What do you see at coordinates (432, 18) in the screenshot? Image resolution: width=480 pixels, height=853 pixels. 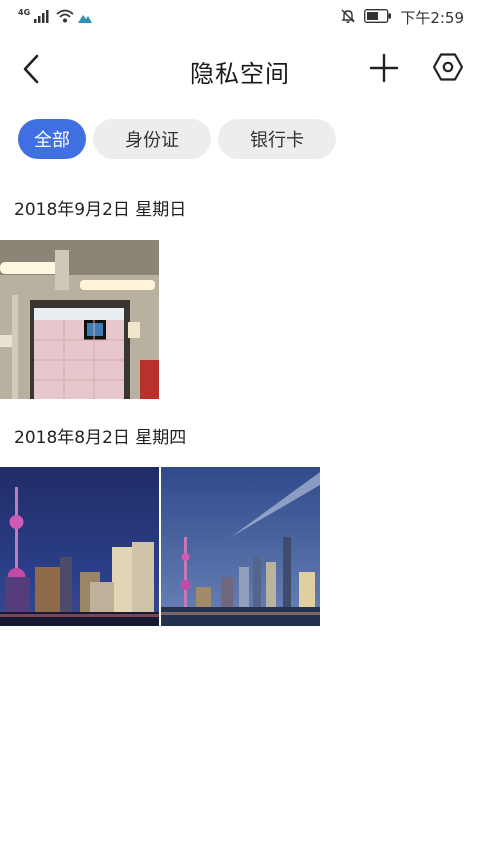 I see `clock-label: 下午2:59` at bounding box center [432, 18].